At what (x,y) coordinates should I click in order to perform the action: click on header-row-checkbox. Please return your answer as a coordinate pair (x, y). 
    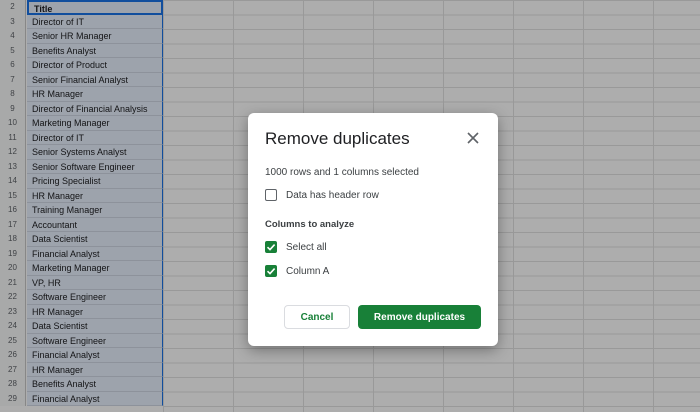
    Looking at the image, I should click on (271, 195).